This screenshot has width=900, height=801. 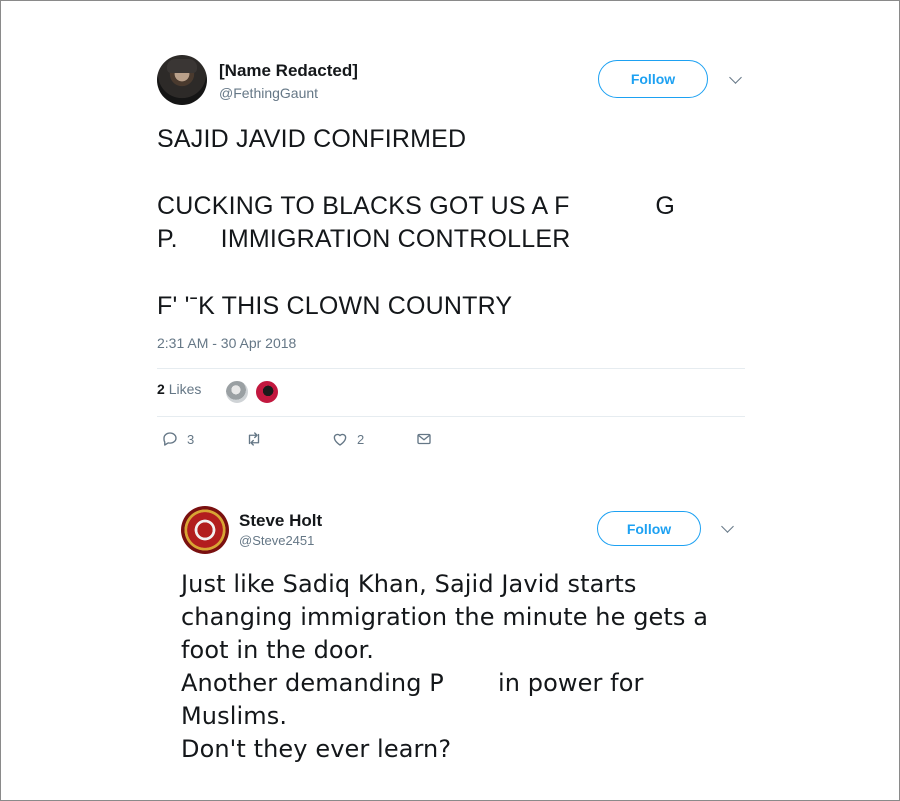 I want to click on tweet-line: Another demanding P in power for, so click(x=412, y=683).